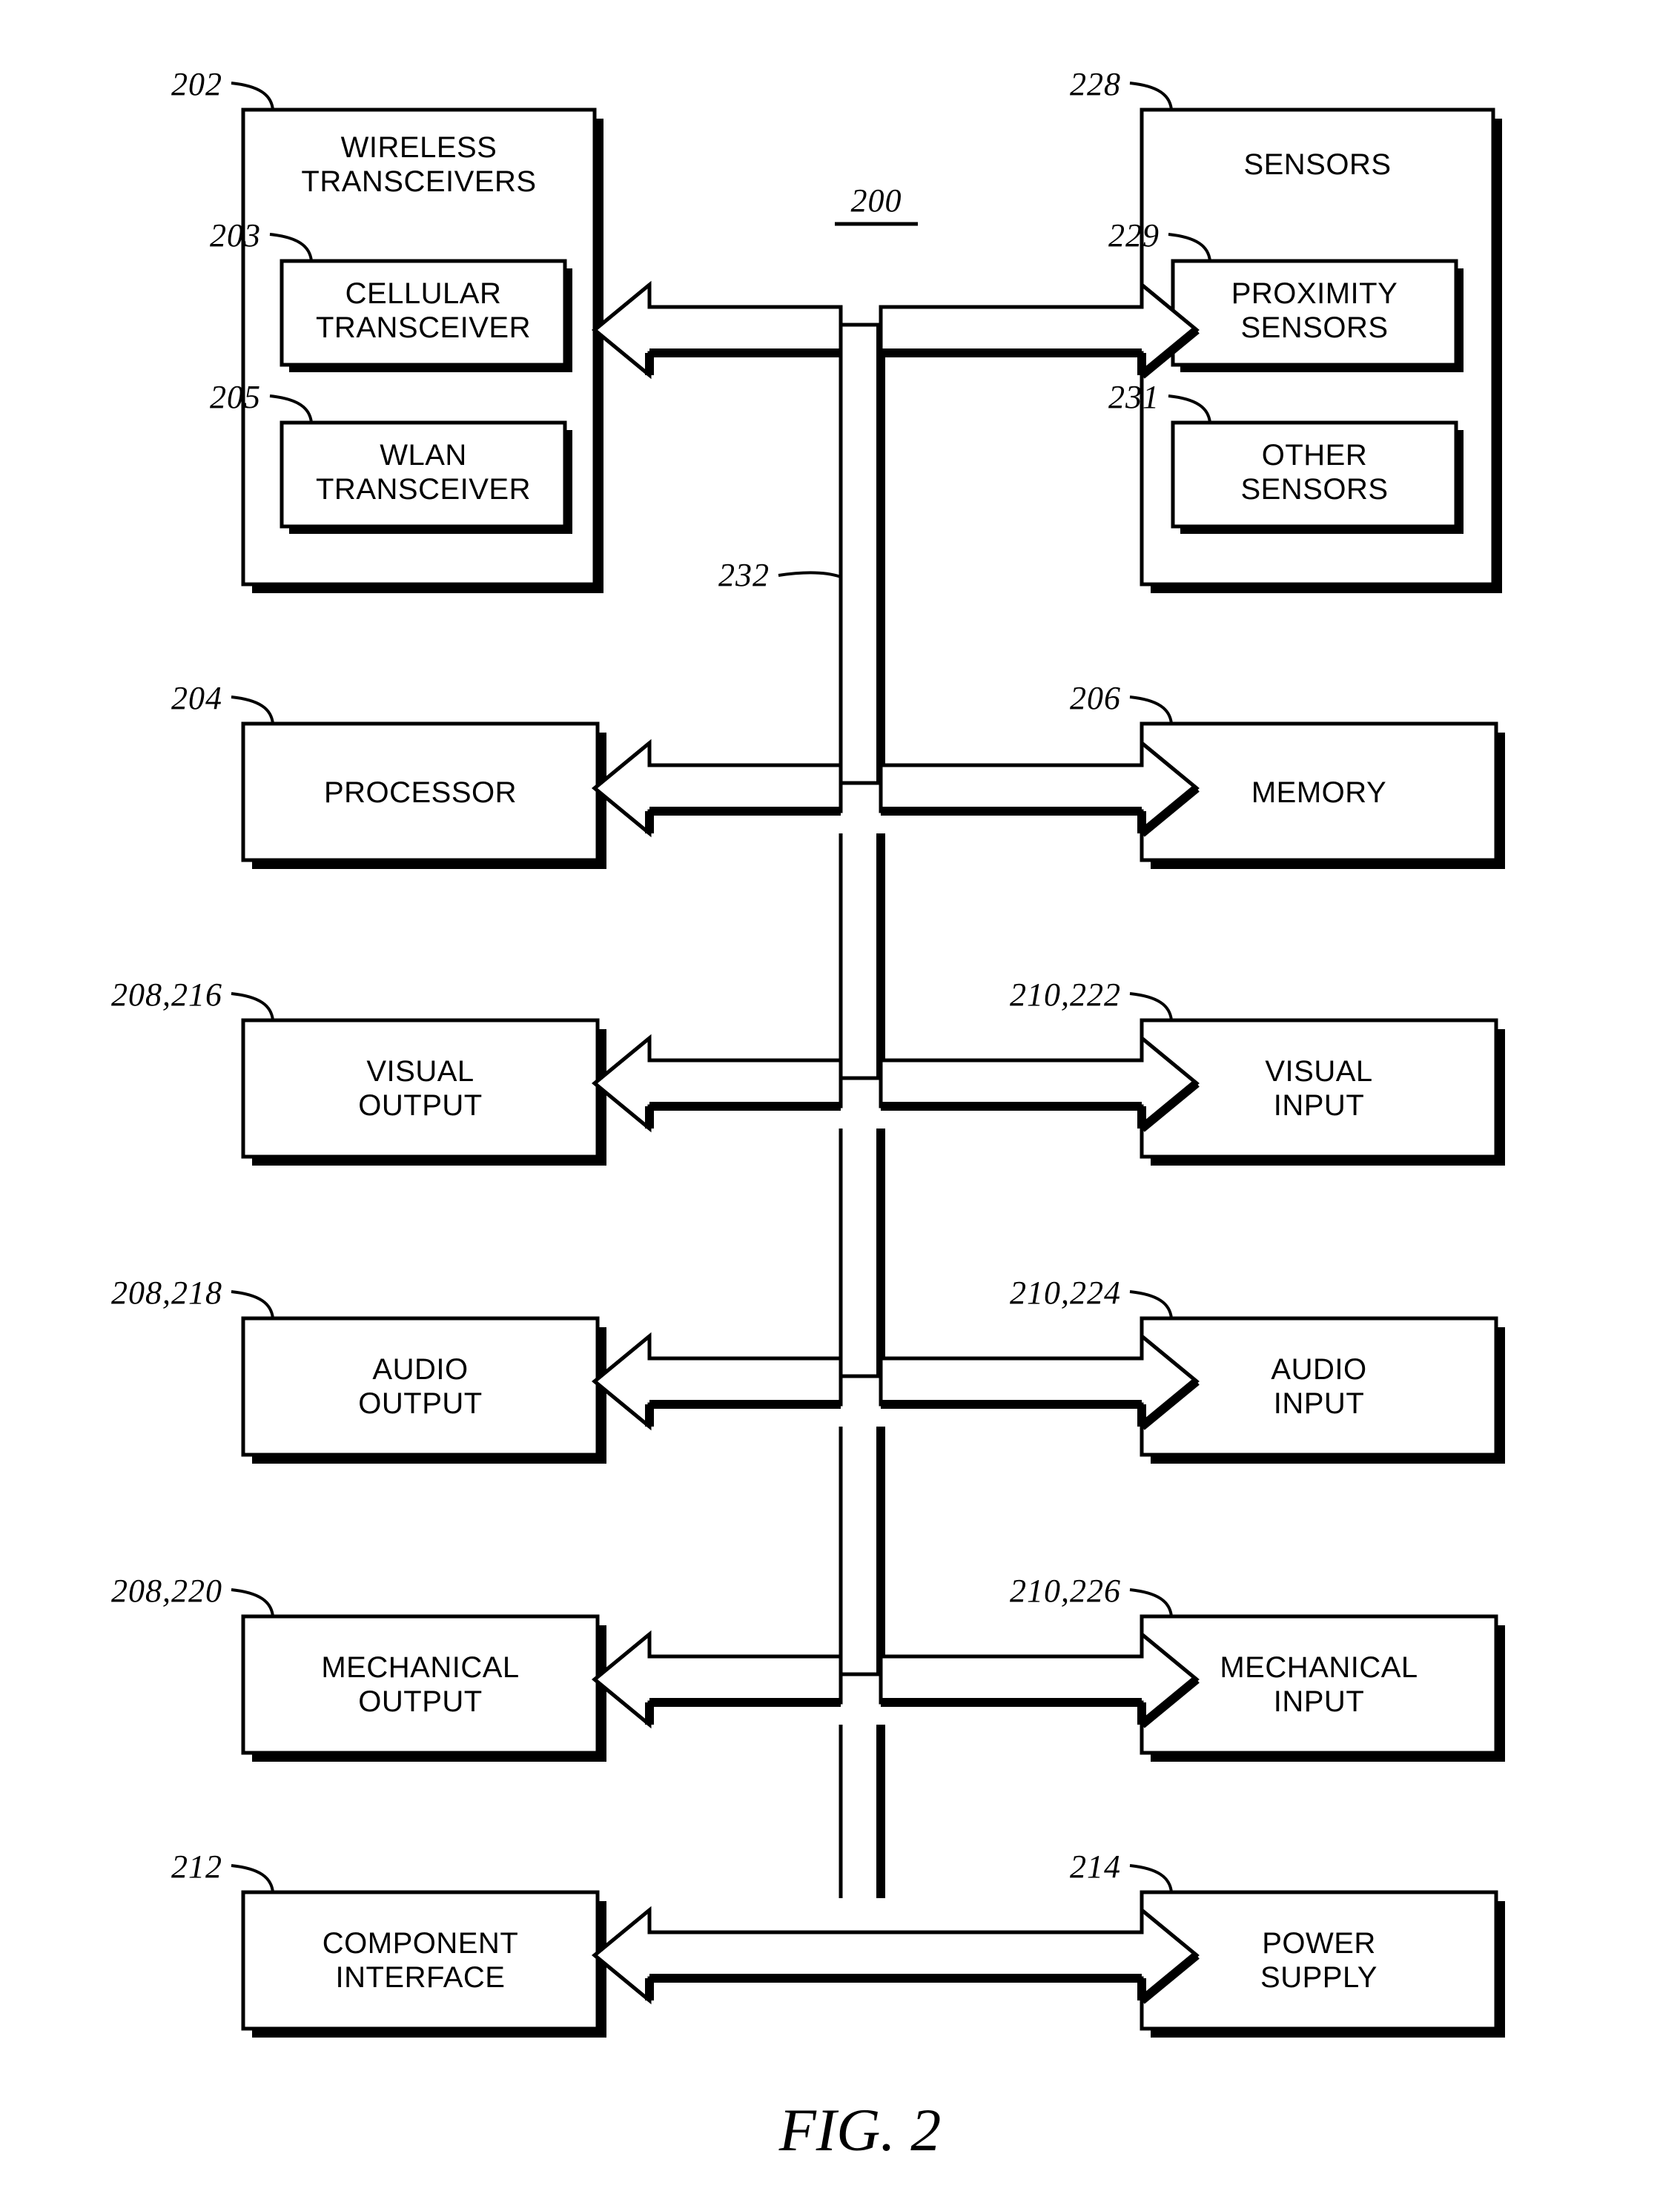  I want to click on power-supply-label-line2: SUPPLY, so click(1319, 1978).